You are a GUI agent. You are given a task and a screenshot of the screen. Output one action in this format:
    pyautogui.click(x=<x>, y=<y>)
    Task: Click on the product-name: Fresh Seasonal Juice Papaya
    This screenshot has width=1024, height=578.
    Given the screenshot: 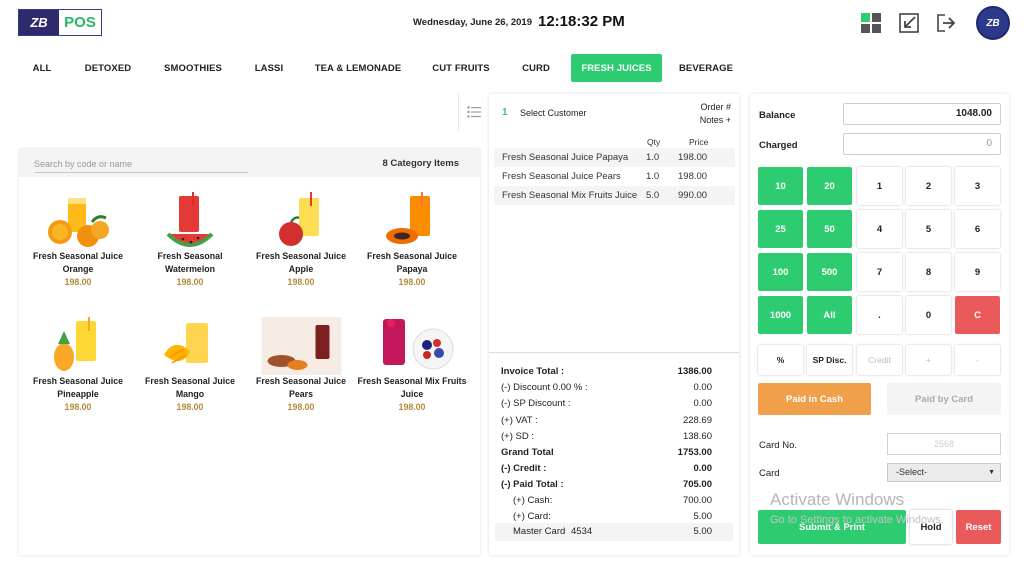 What is the action you would take?
    pyautogui.click(x=412, y=262)
    